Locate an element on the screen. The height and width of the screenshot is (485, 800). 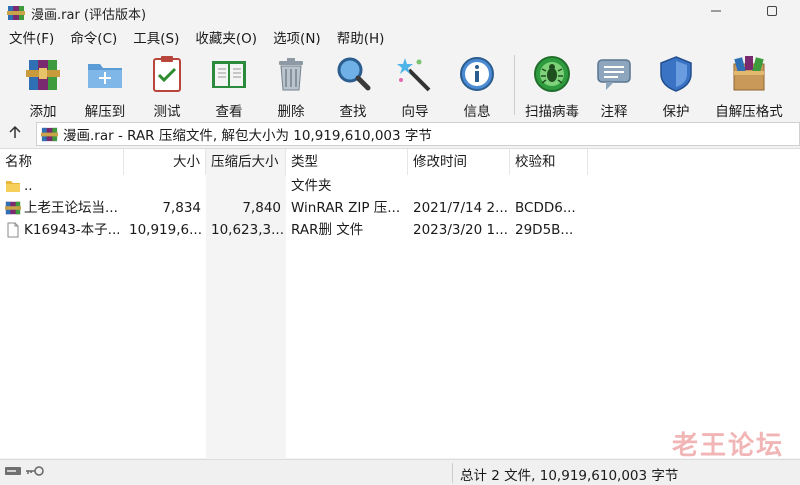
view-button: 查看 is located at coordinates (229, 85).